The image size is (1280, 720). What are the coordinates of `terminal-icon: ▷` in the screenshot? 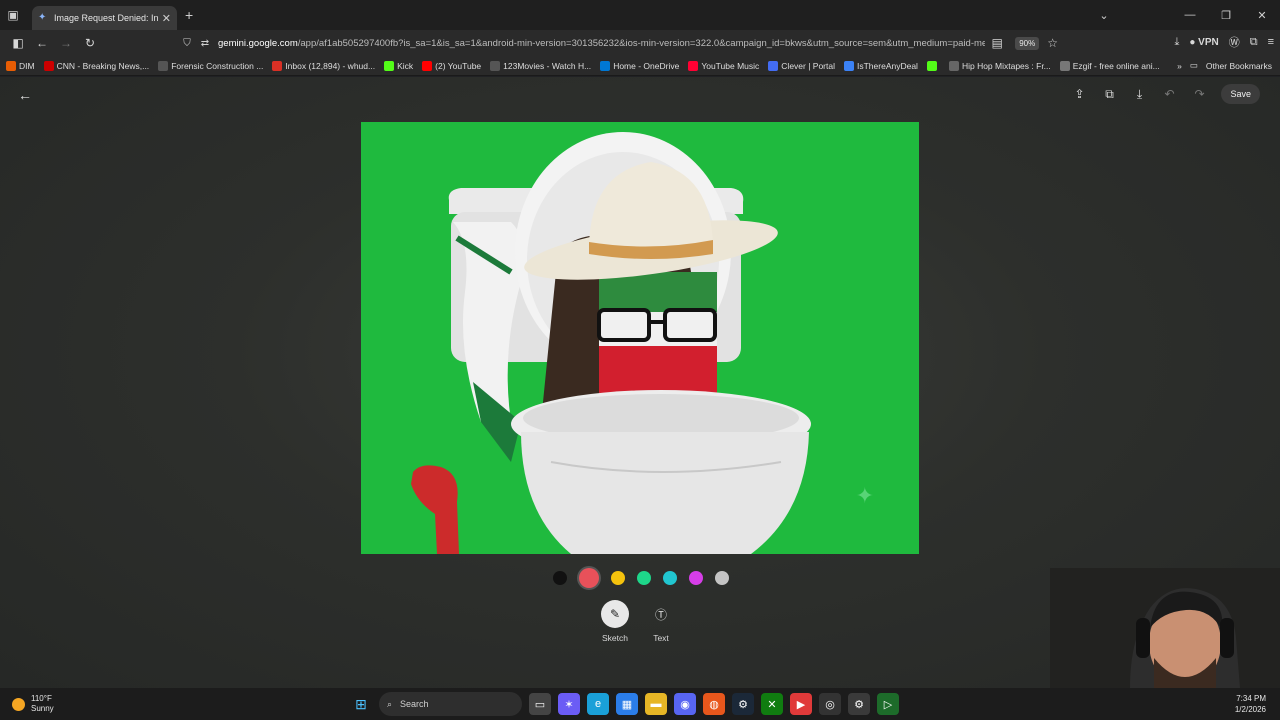 It's located at (888, 704).